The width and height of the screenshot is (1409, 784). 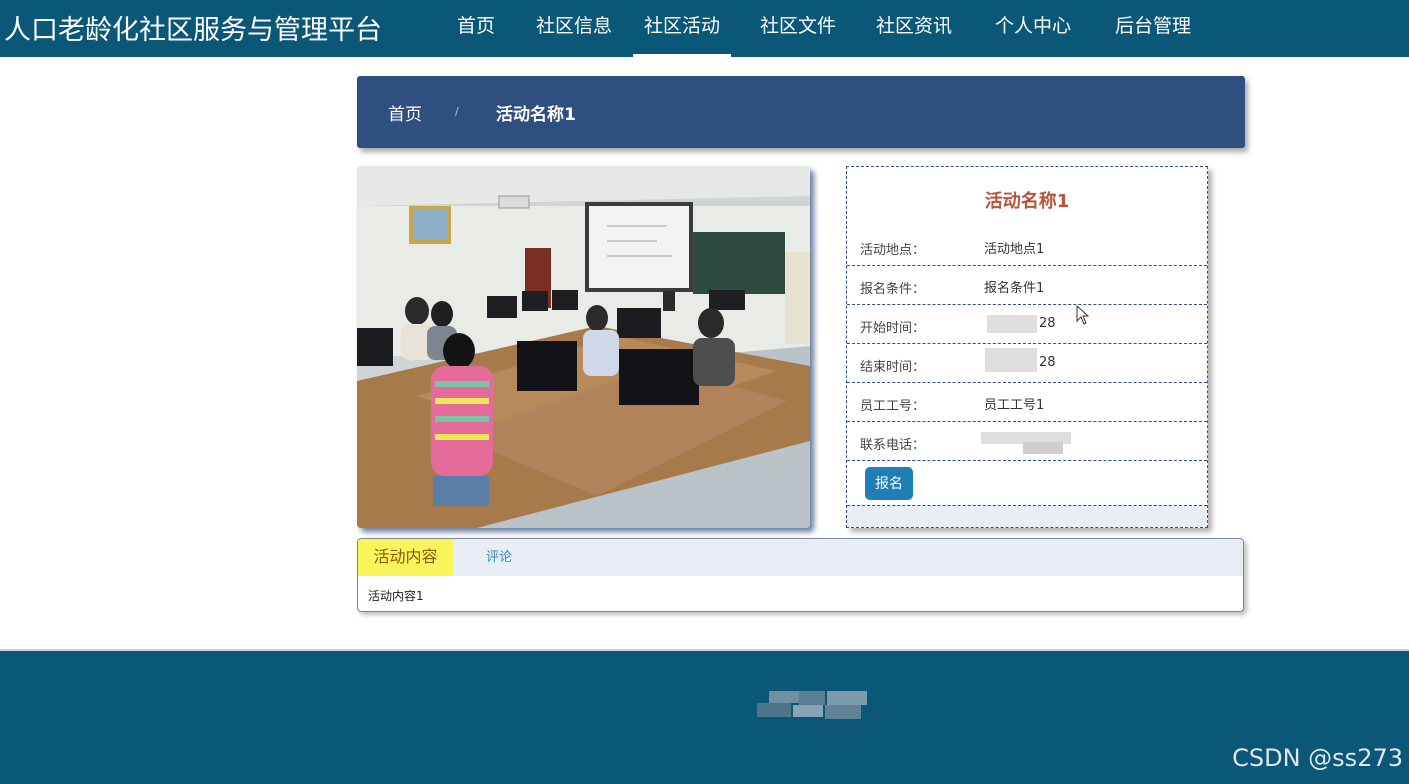 What do you see at coordinates (1027, 201) in the screenshot?
I see `activity-title: 活动名称1` at bounding box center [1027, 201].